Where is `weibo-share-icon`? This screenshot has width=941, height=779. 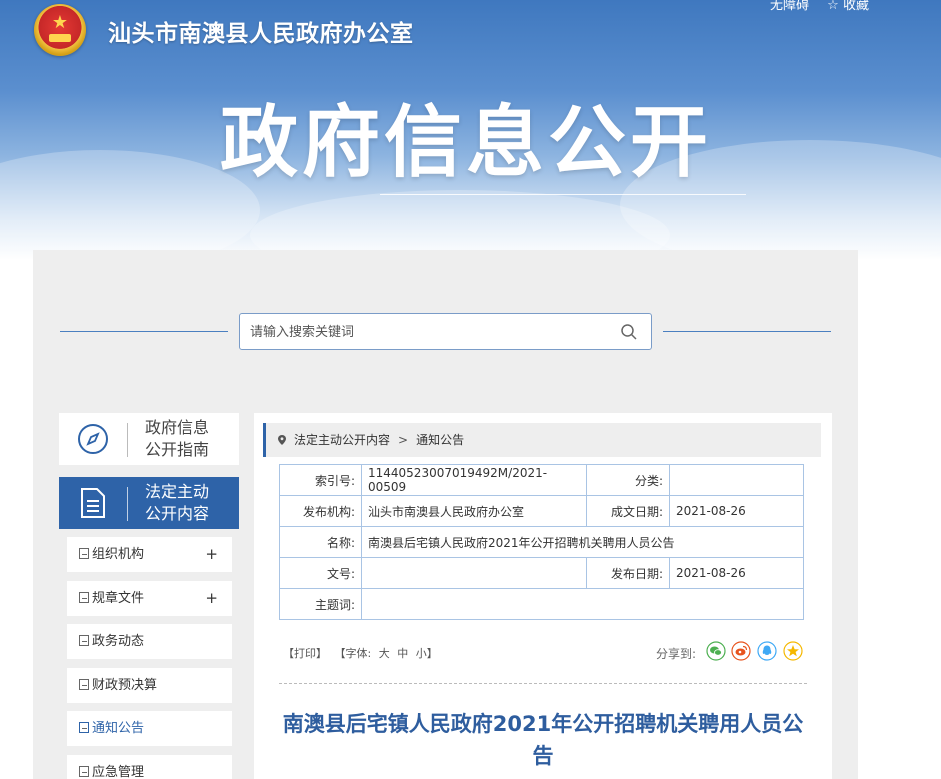 weibo-share-icon is located at coordinates (741, 651).